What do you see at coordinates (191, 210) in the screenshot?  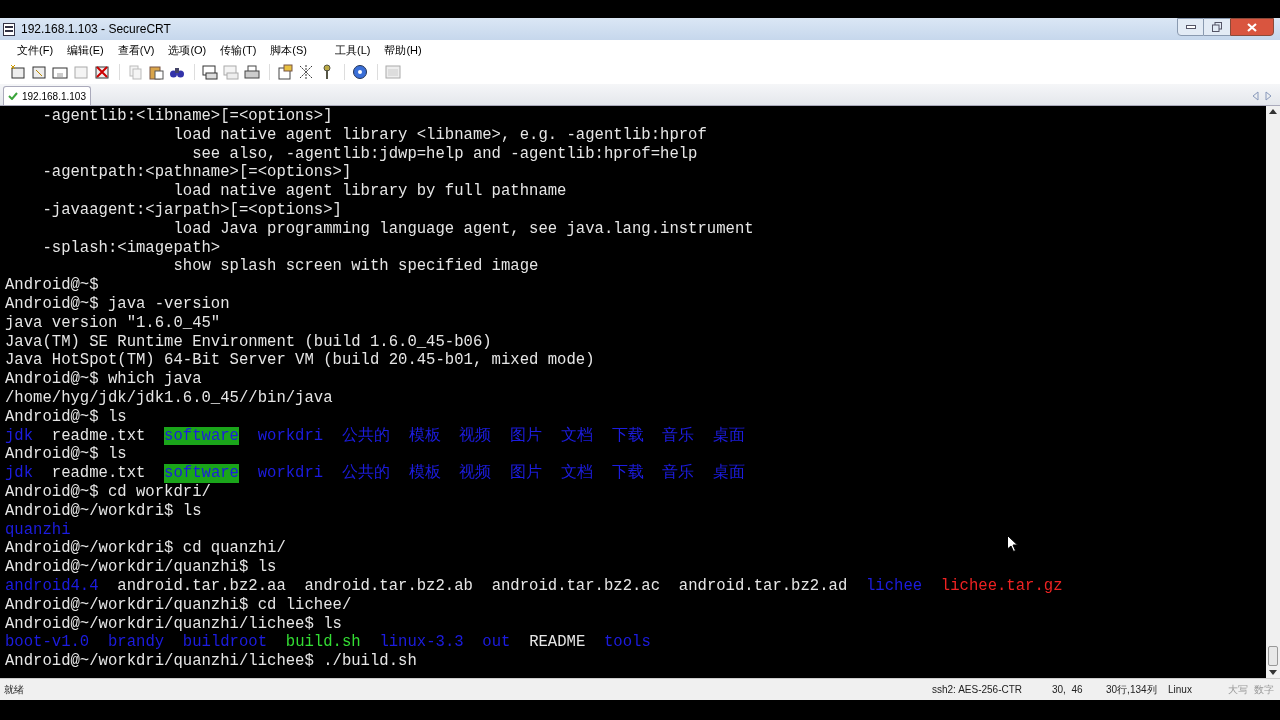 I see `terminal-line: -javaagent:<jarpath>[=<options>]` at bounding box center [191, 210].